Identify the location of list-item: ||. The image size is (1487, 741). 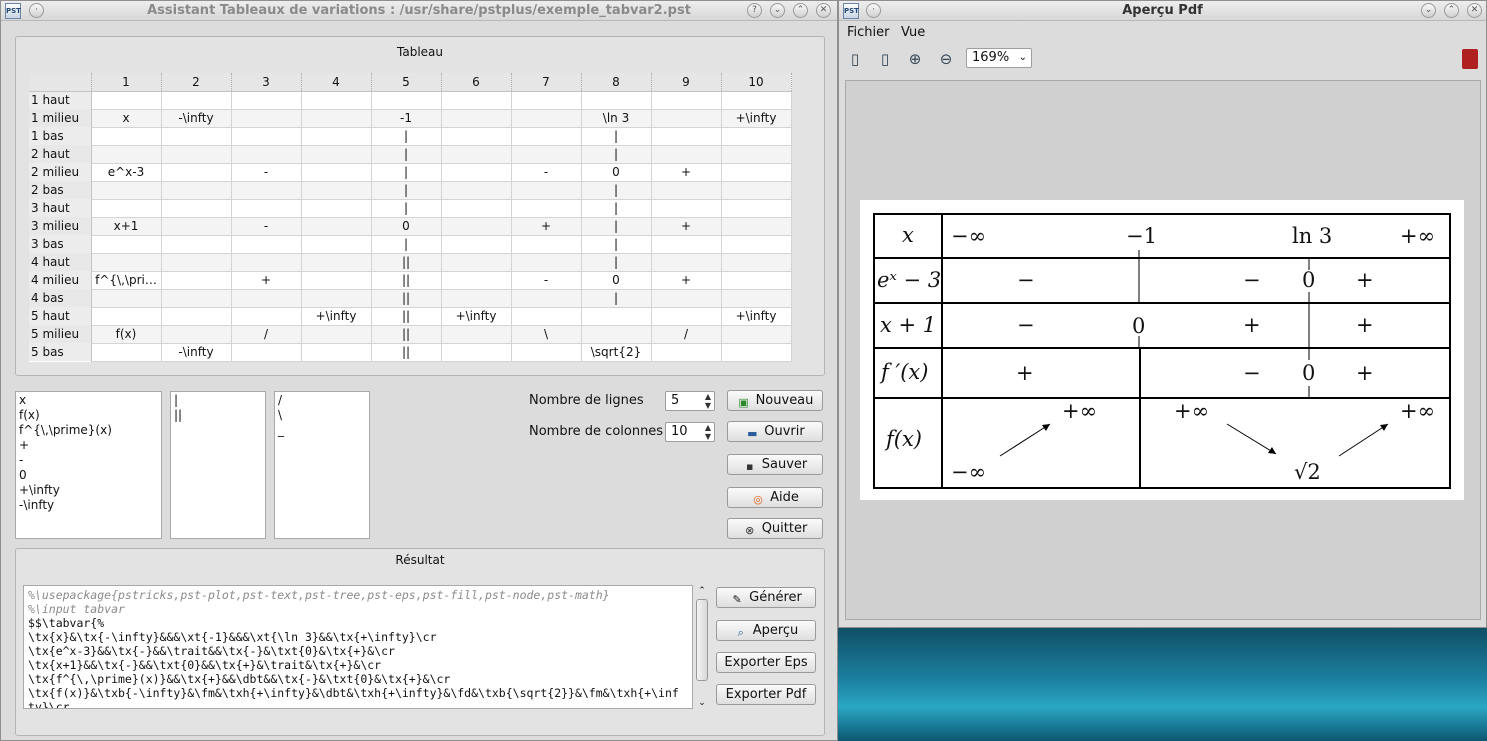
(218, 415).